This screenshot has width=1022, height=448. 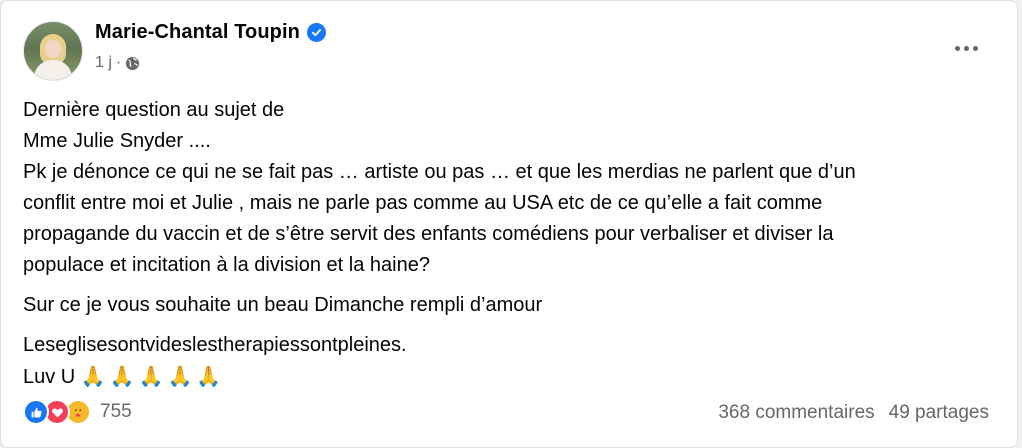 I want to click on post-header: Marie-Chantal Toupin, so click(x=210, y=32).